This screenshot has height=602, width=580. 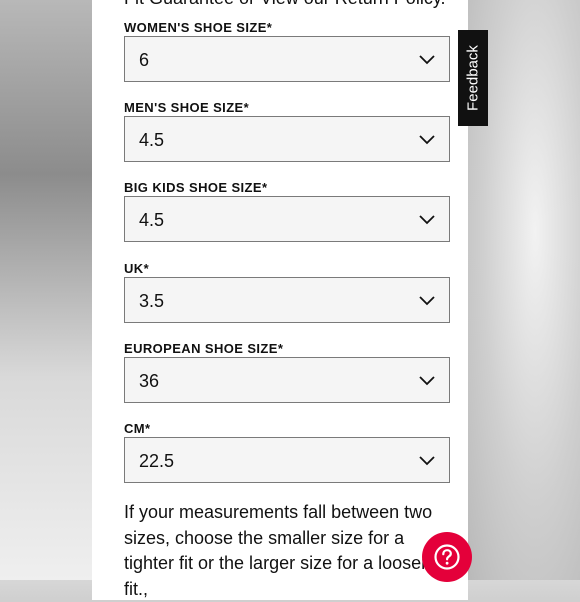 What do you see at coordinates (287, 219) in the screenshot?
I see `big-kids-size-select: 4.5` at bounding box center [287, 219].